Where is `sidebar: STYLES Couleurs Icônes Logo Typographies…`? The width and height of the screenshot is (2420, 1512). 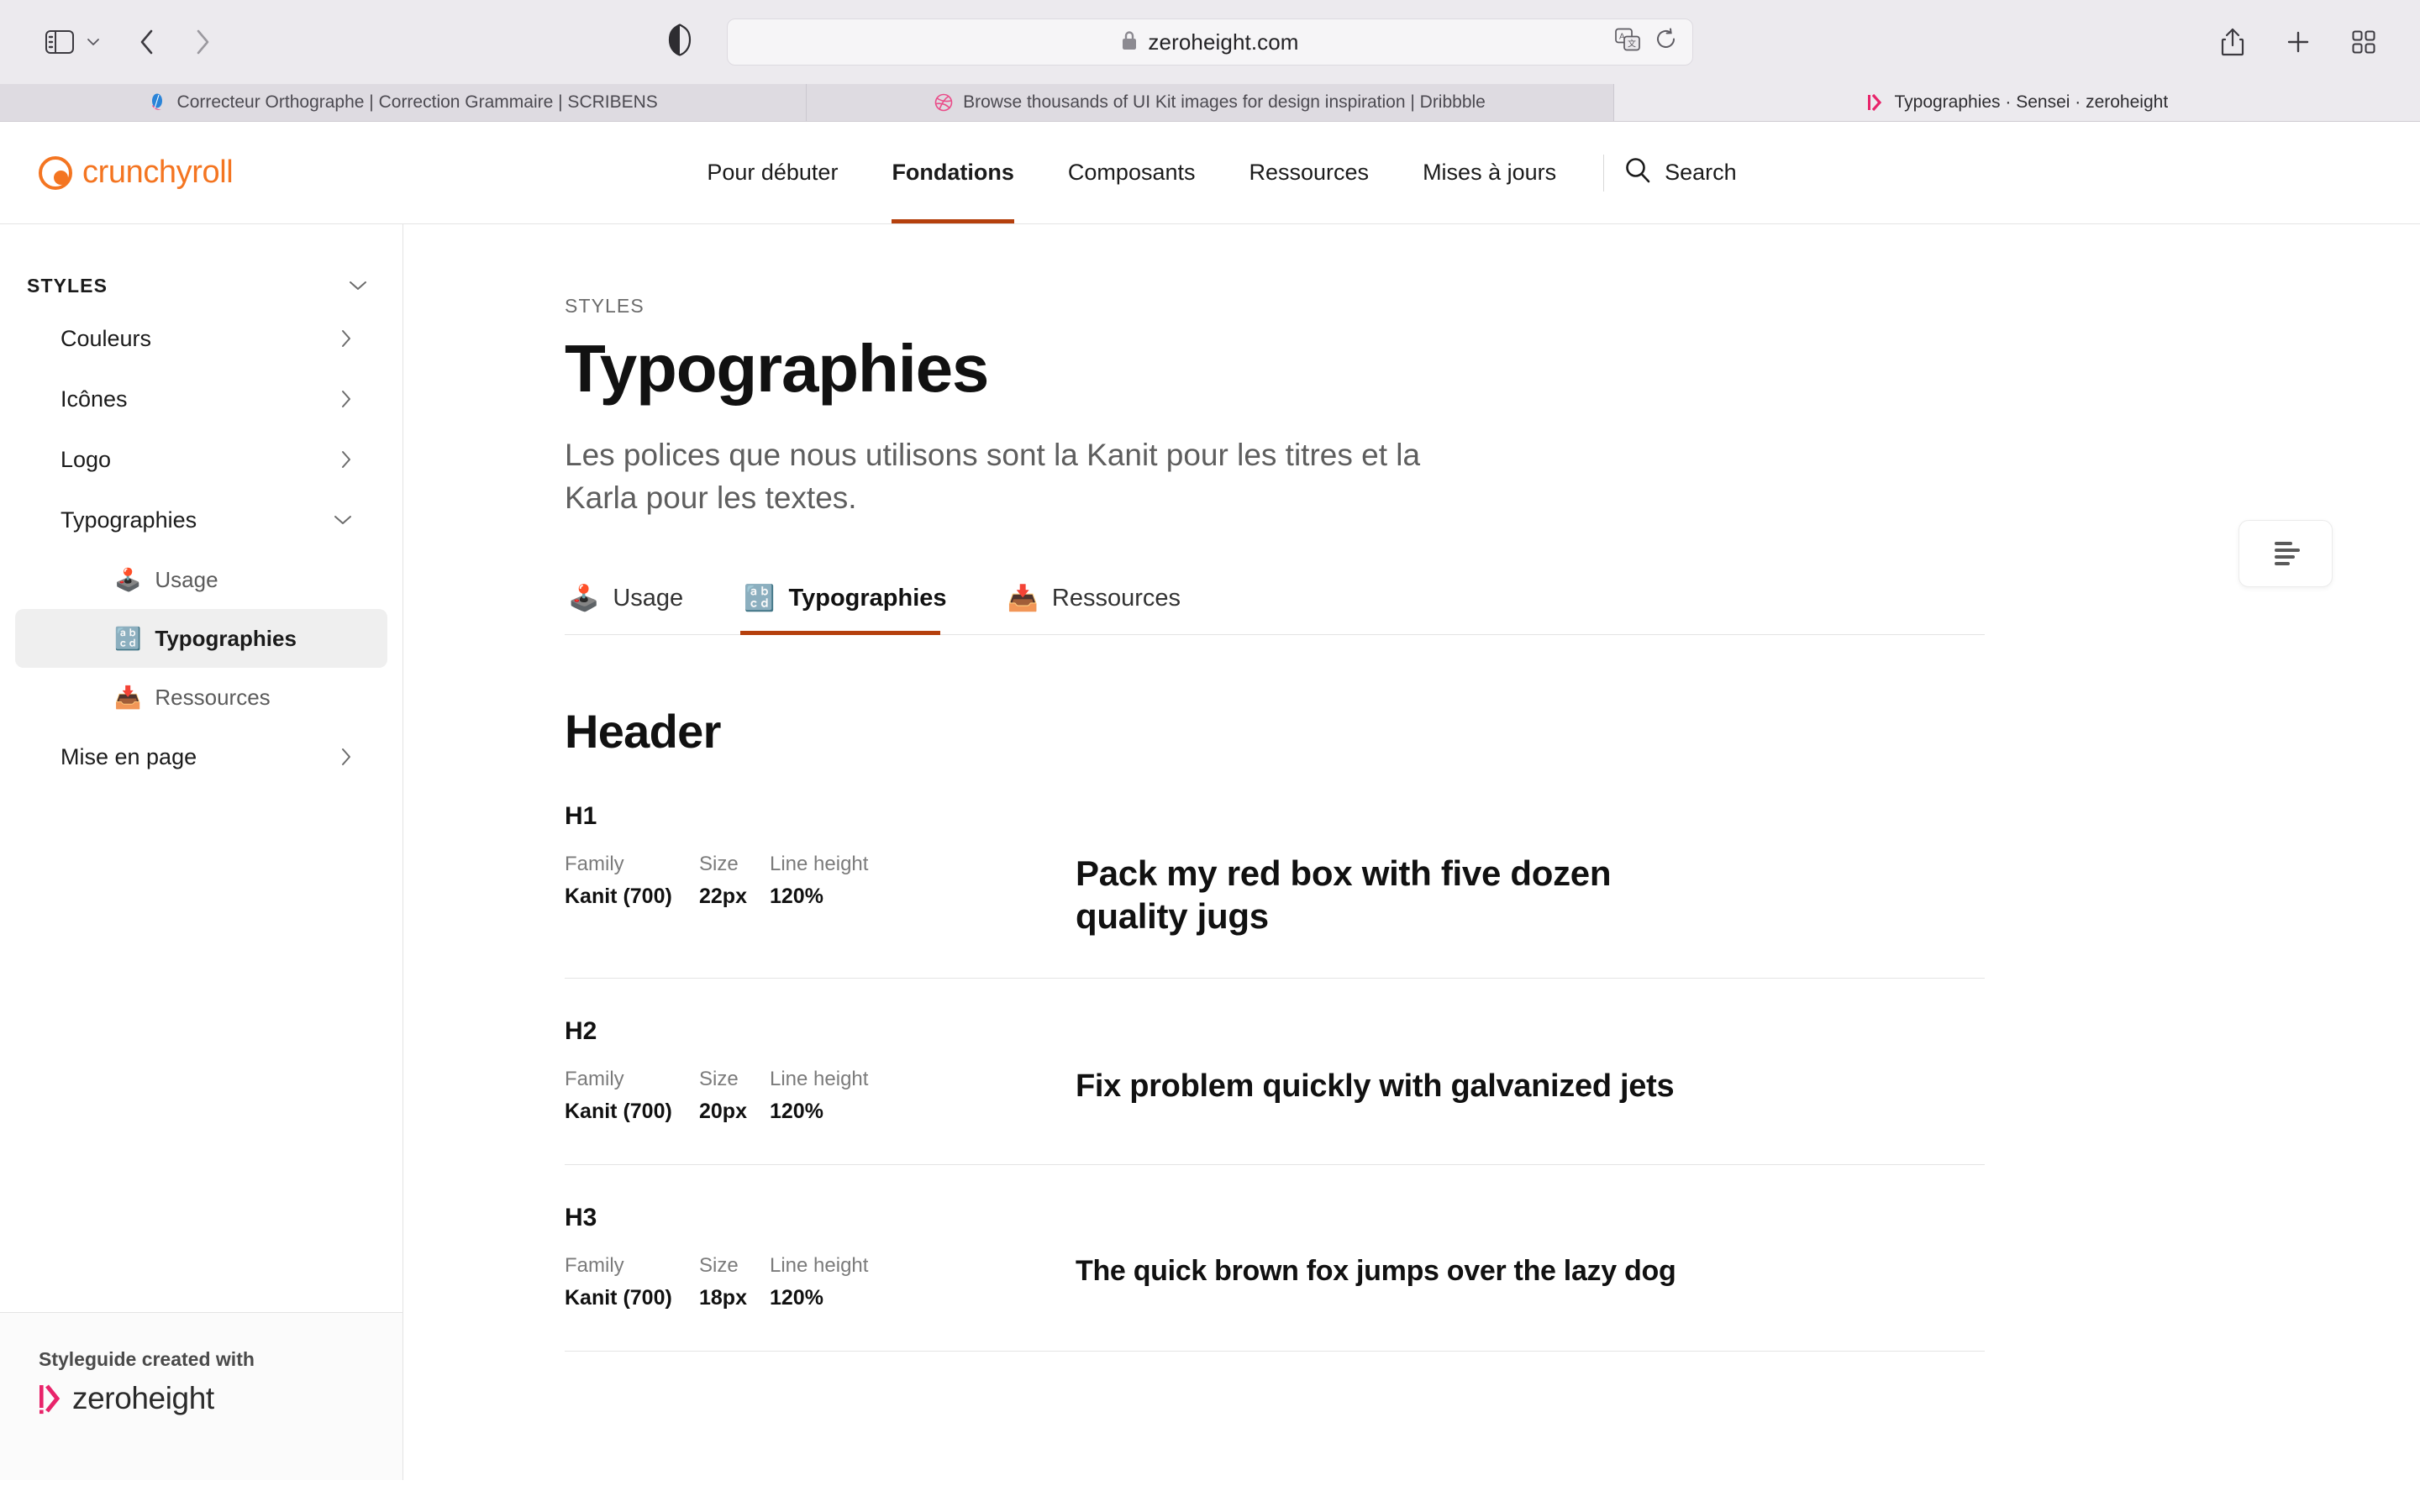 sidebar: STYLES Couleurs Icônes Logo Typographies… is located at coordinates (202, 852).